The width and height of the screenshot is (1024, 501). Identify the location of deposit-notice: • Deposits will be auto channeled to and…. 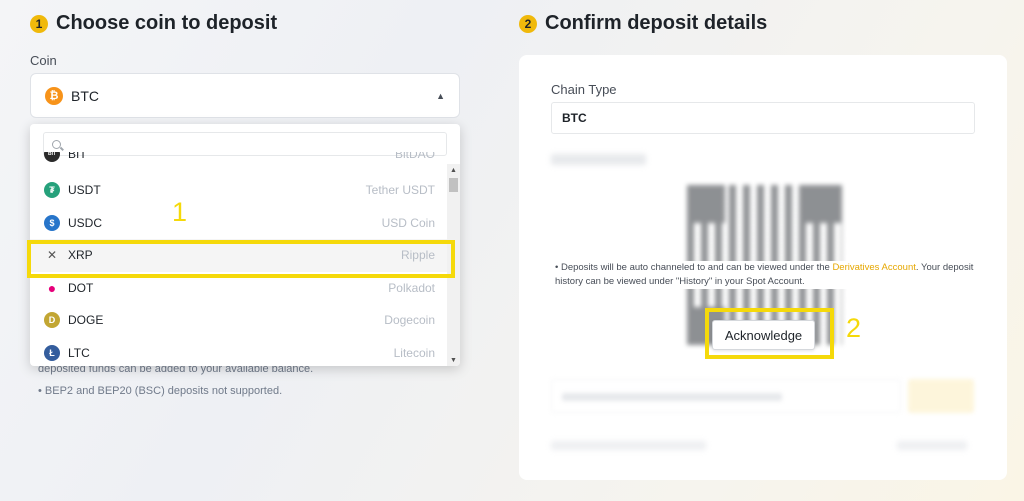
(765, 275).